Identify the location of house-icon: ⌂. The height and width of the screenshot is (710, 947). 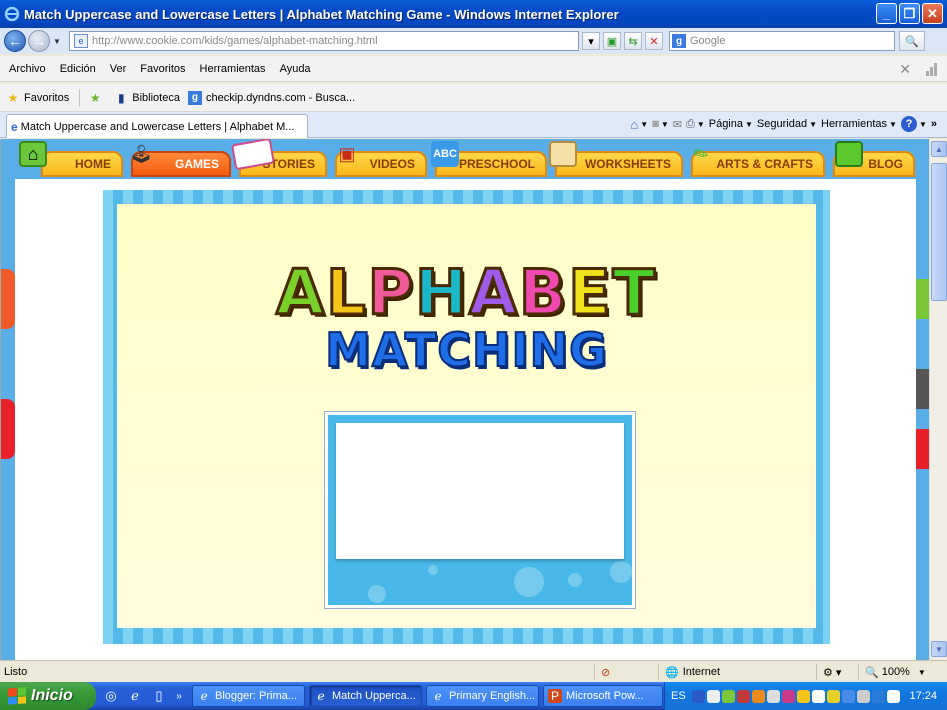
(33, 154).